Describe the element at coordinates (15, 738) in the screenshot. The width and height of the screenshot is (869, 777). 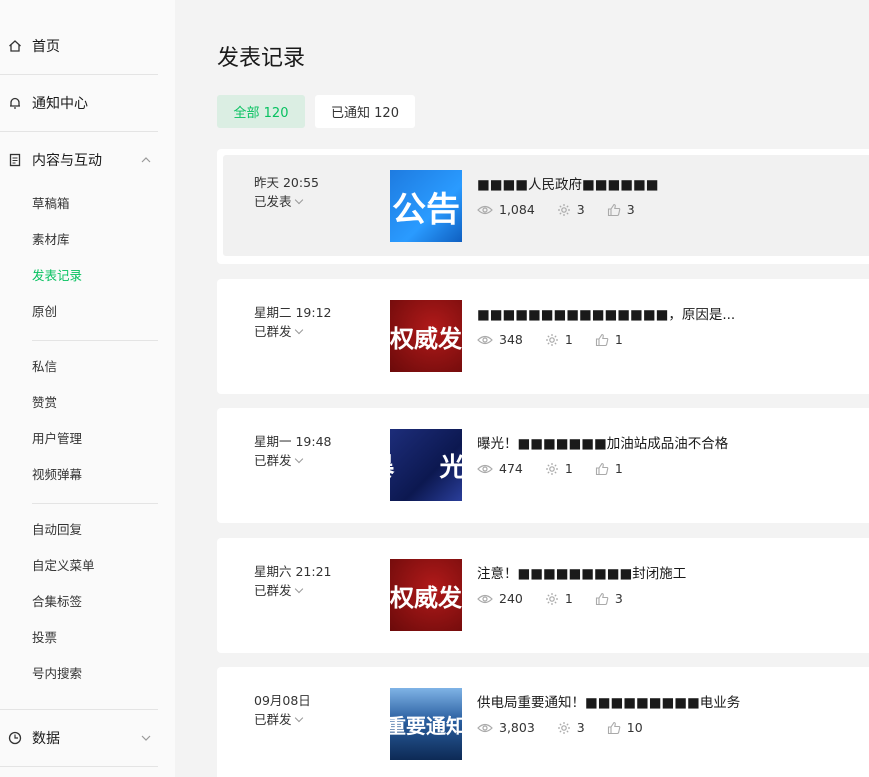
I see `clock-icon` at that location.